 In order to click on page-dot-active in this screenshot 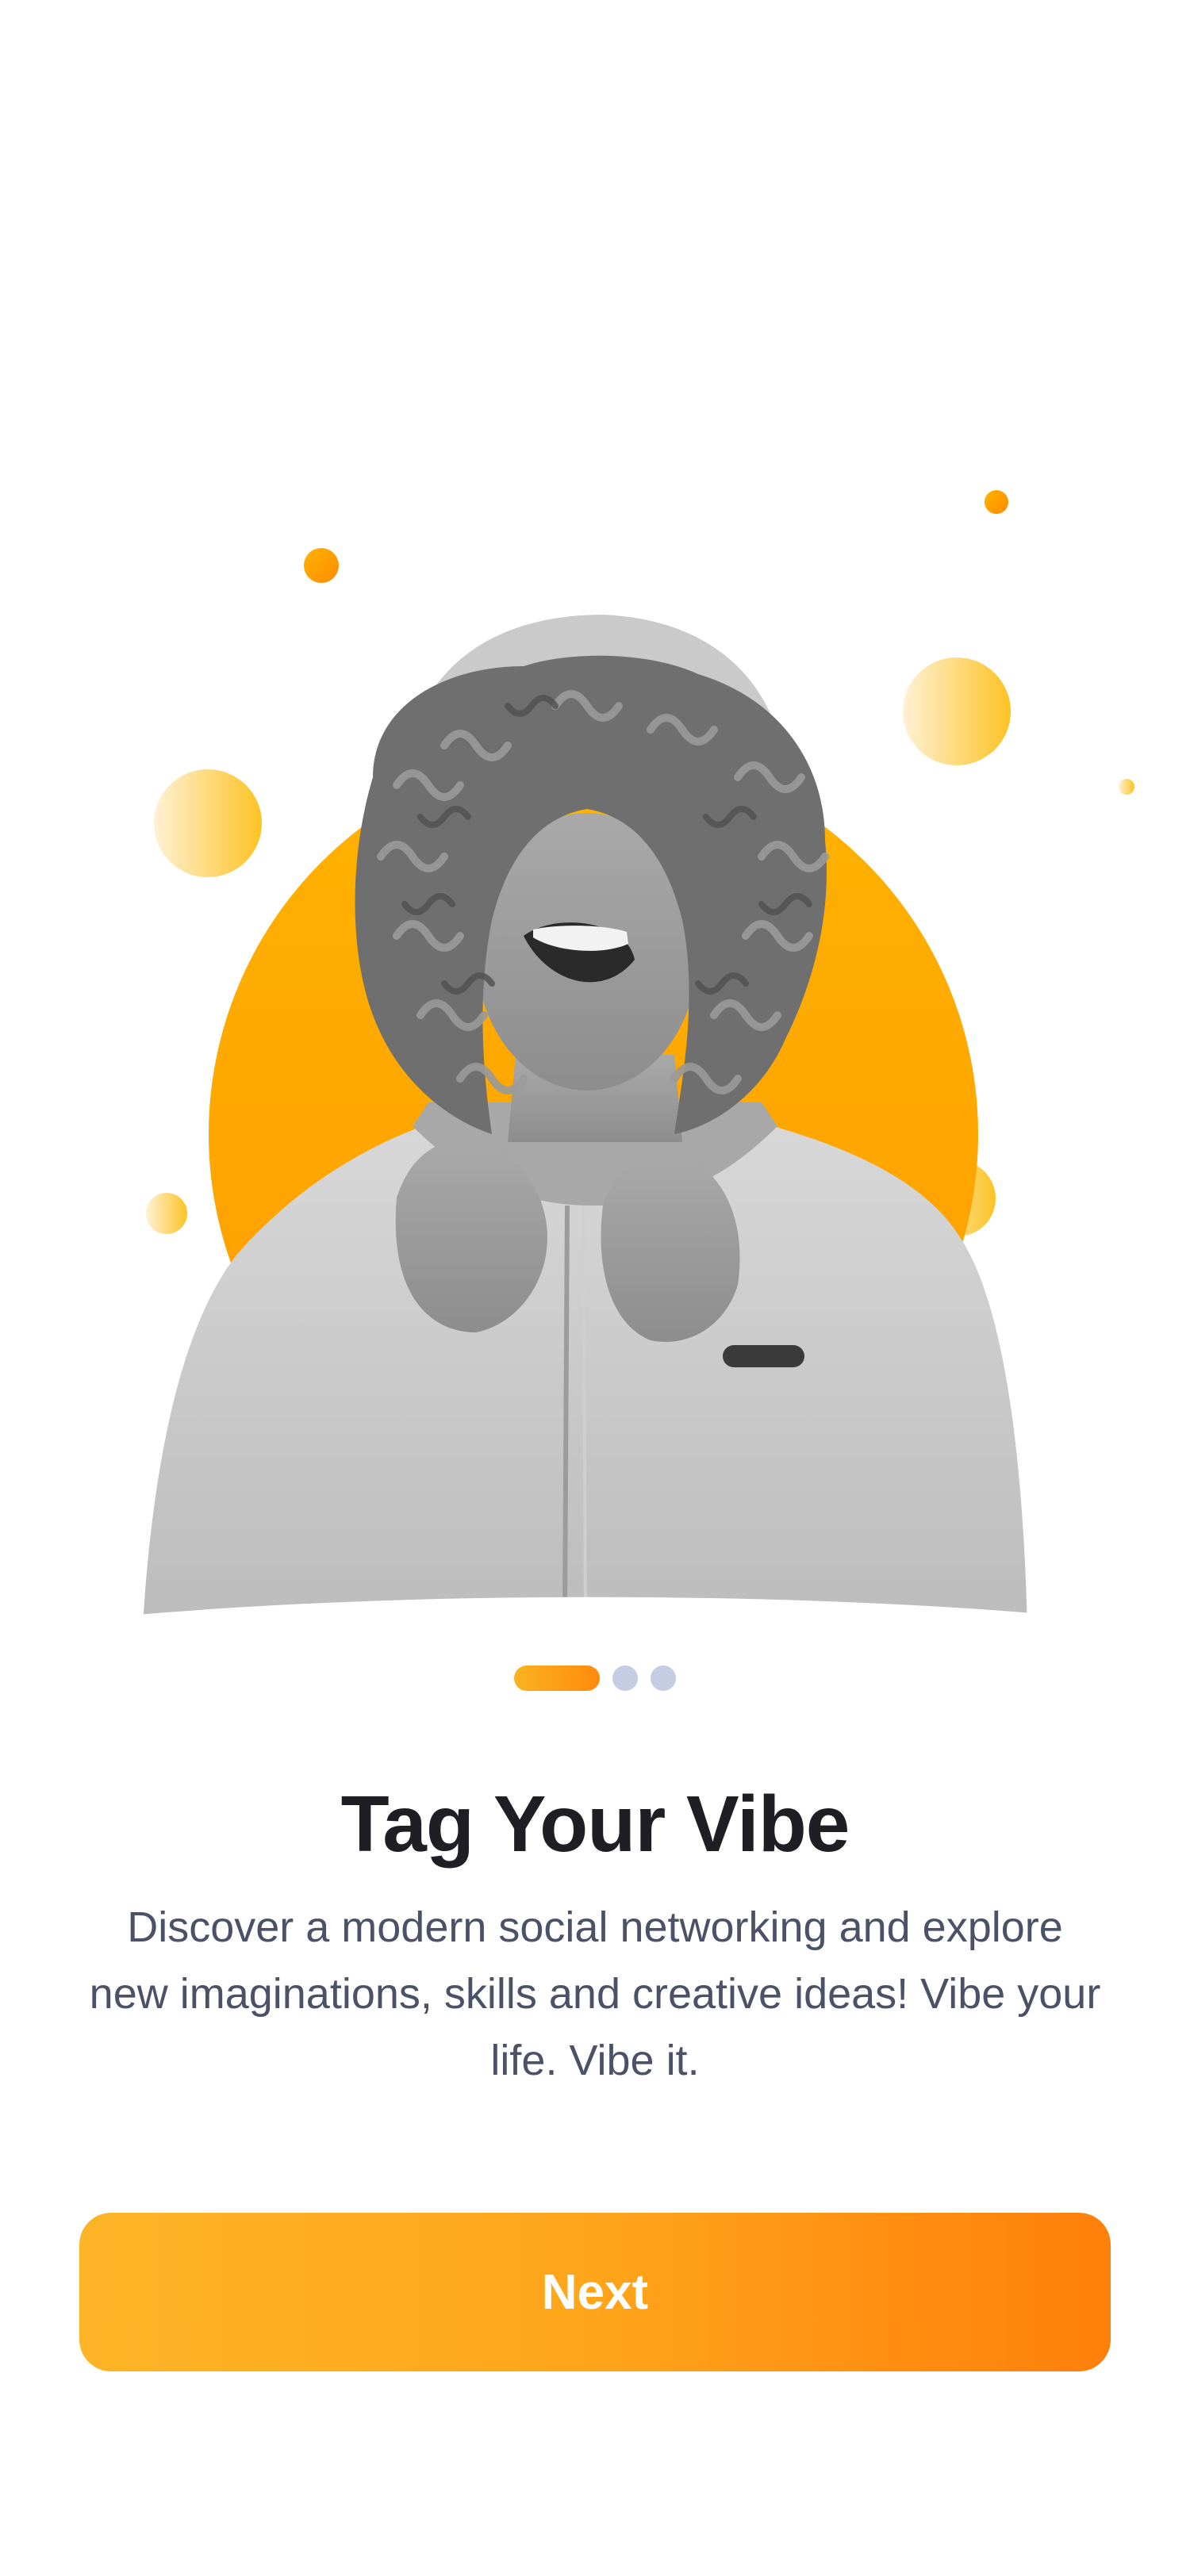, I will do `click(557, 1679)`.